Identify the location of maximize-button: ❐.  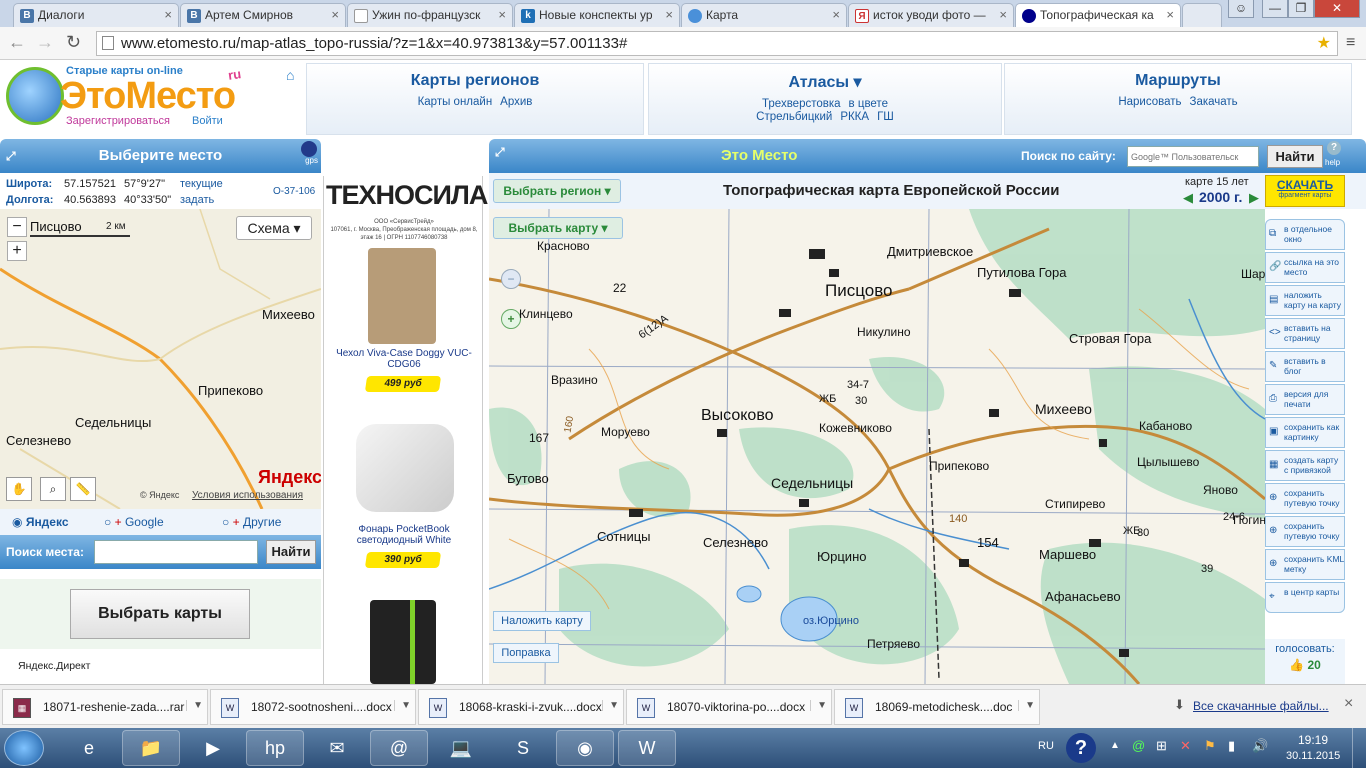
(1301, 9).